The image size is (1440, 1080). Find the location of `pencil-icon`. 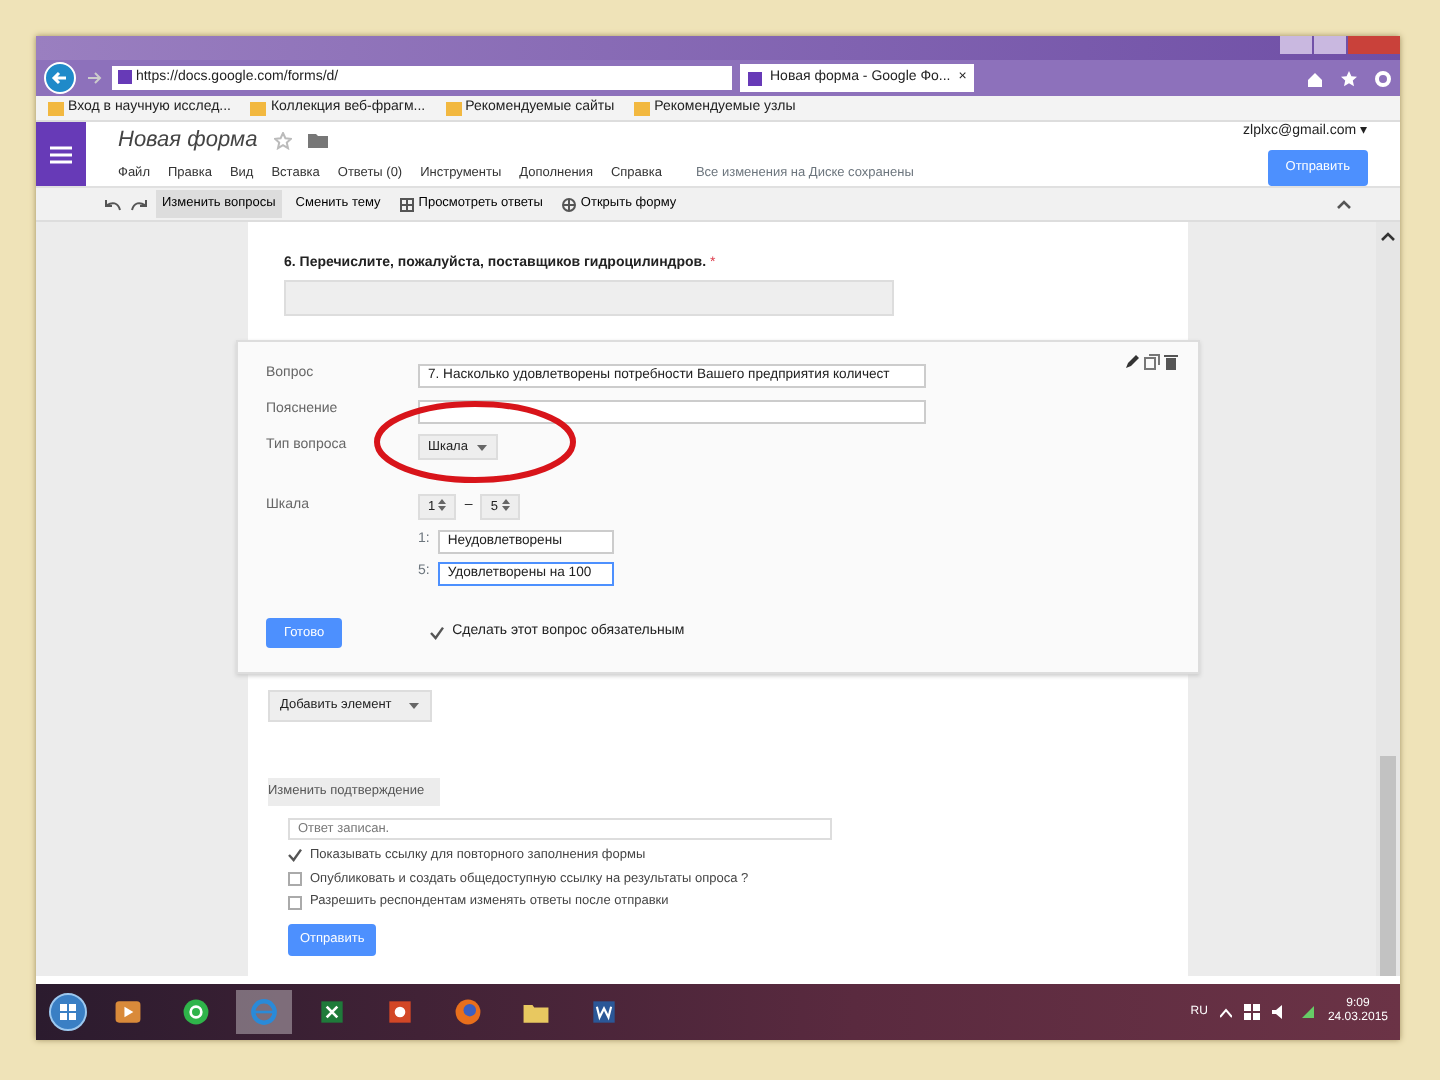

pencil-icon is located at coordinates (1132, 361).